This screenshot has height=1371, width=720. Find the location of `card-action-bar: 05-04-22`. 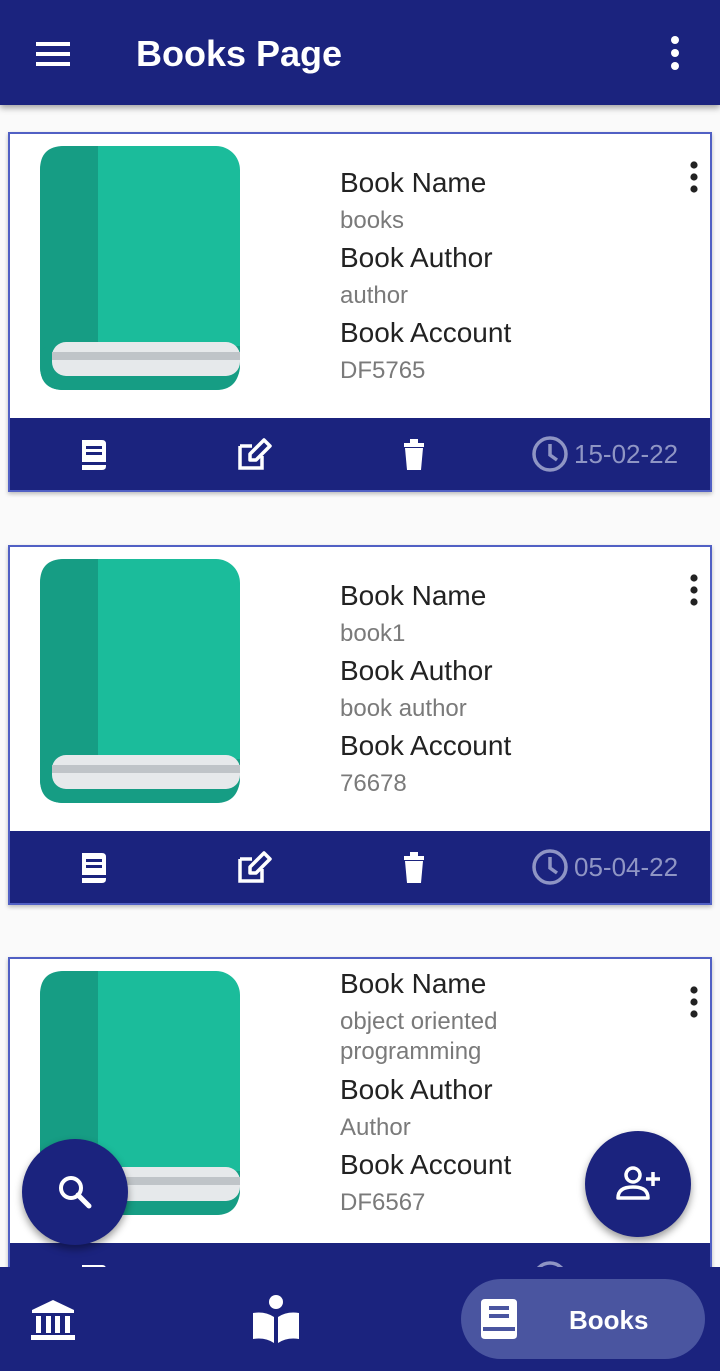

card-action-bar: 05-04-22 is located at coordinates (360, 867).